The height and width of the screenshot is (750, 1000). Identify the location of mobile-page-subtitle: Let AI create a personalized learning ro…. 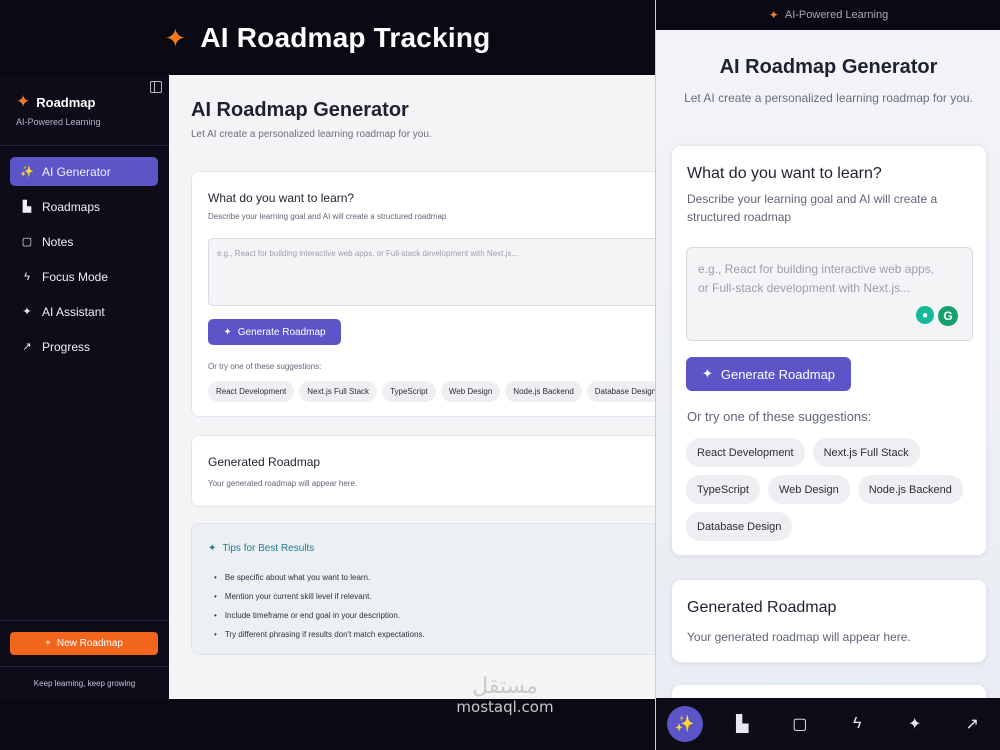
(828, 98).